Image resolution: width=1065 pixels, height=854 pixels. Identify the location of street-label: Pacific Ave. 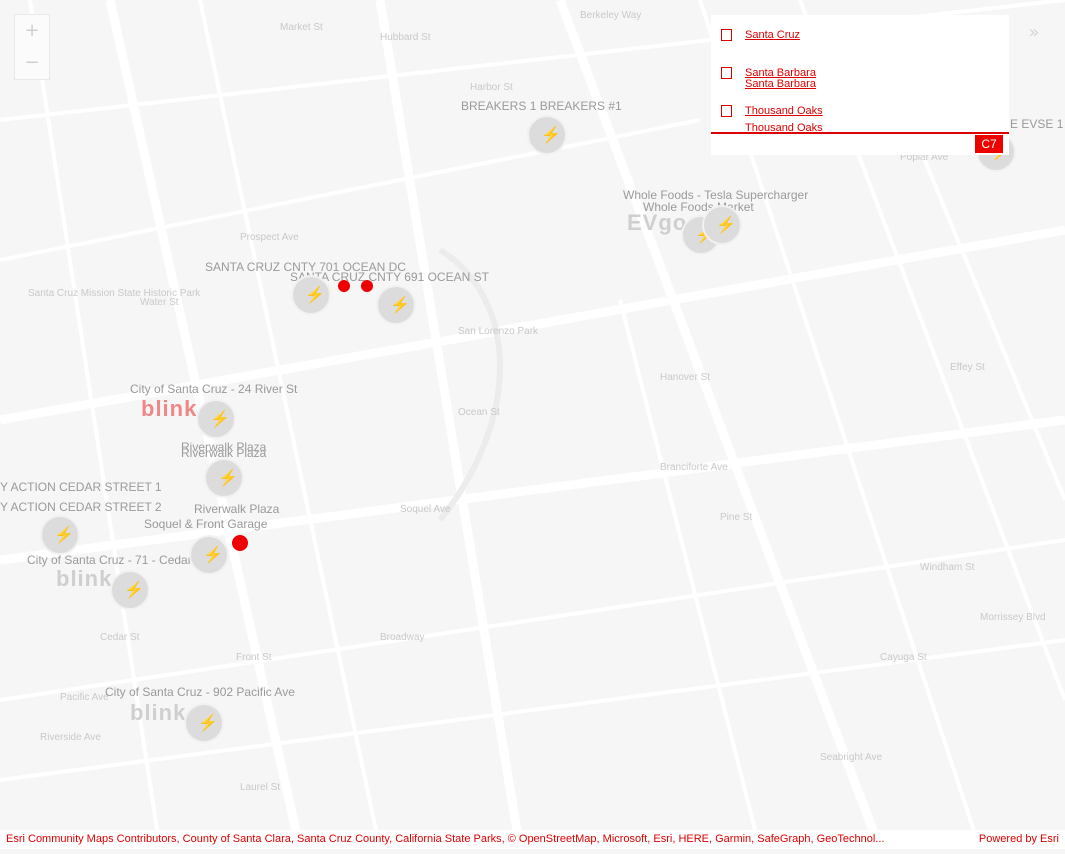
(84, 697).